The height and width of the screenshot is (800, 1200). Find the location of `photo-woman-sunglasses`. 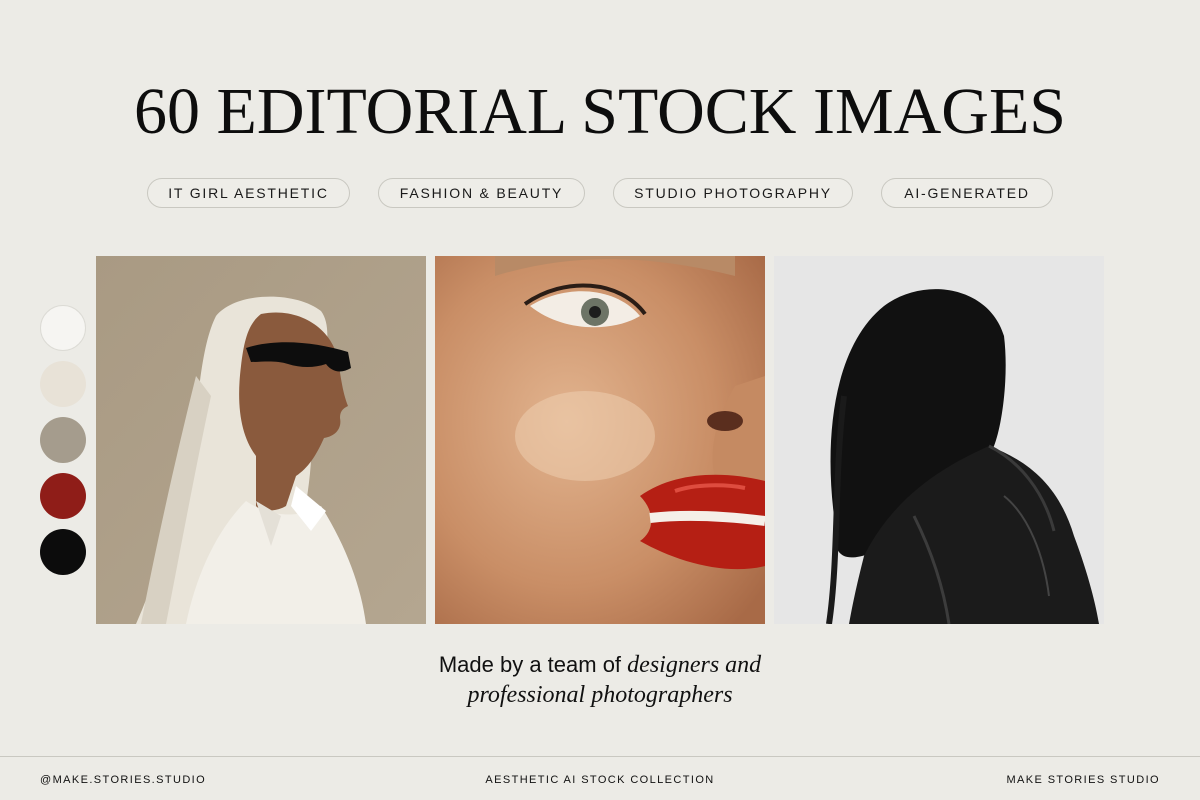

photo-woman-sunglasses is located at coordinates (261, 440).